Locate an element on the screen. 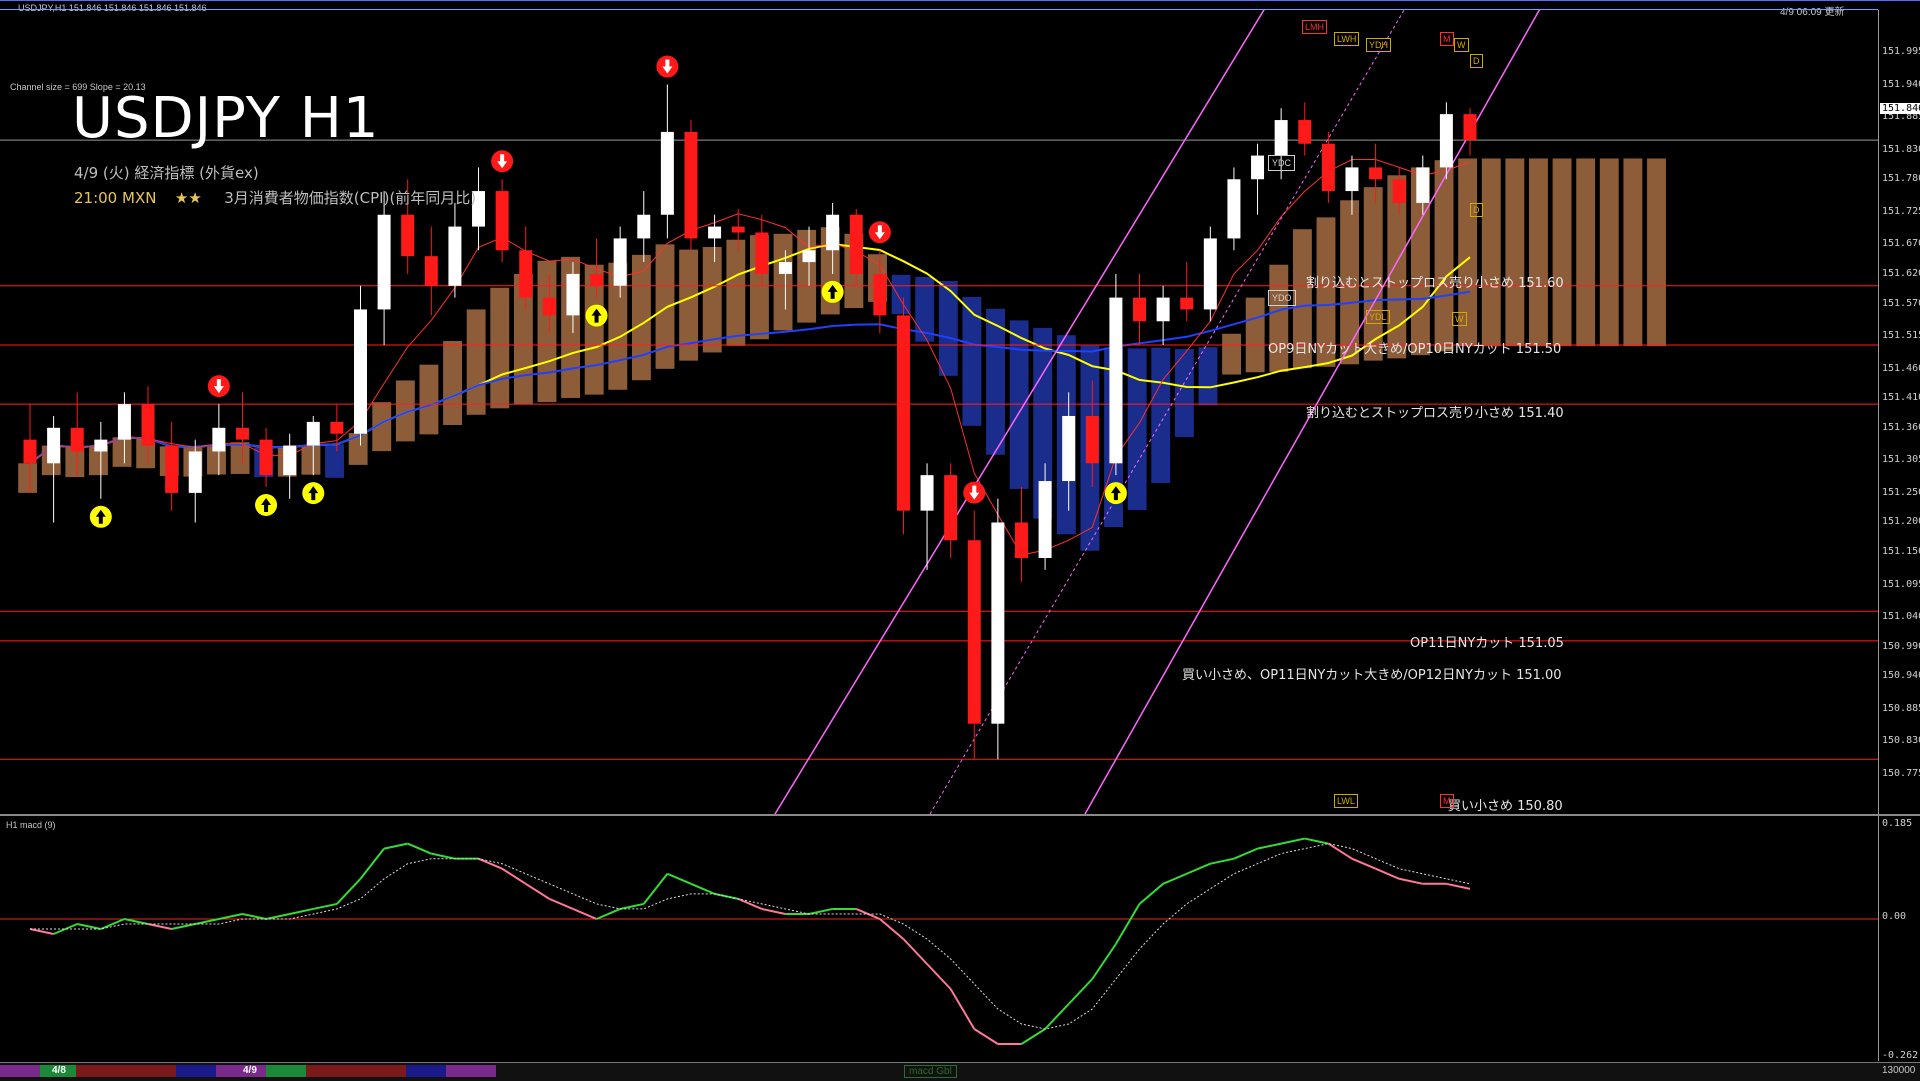 The width and height of the screenshot is (1920, 1081). price-tick: 150.830 is located at coordinates (1901, 741).